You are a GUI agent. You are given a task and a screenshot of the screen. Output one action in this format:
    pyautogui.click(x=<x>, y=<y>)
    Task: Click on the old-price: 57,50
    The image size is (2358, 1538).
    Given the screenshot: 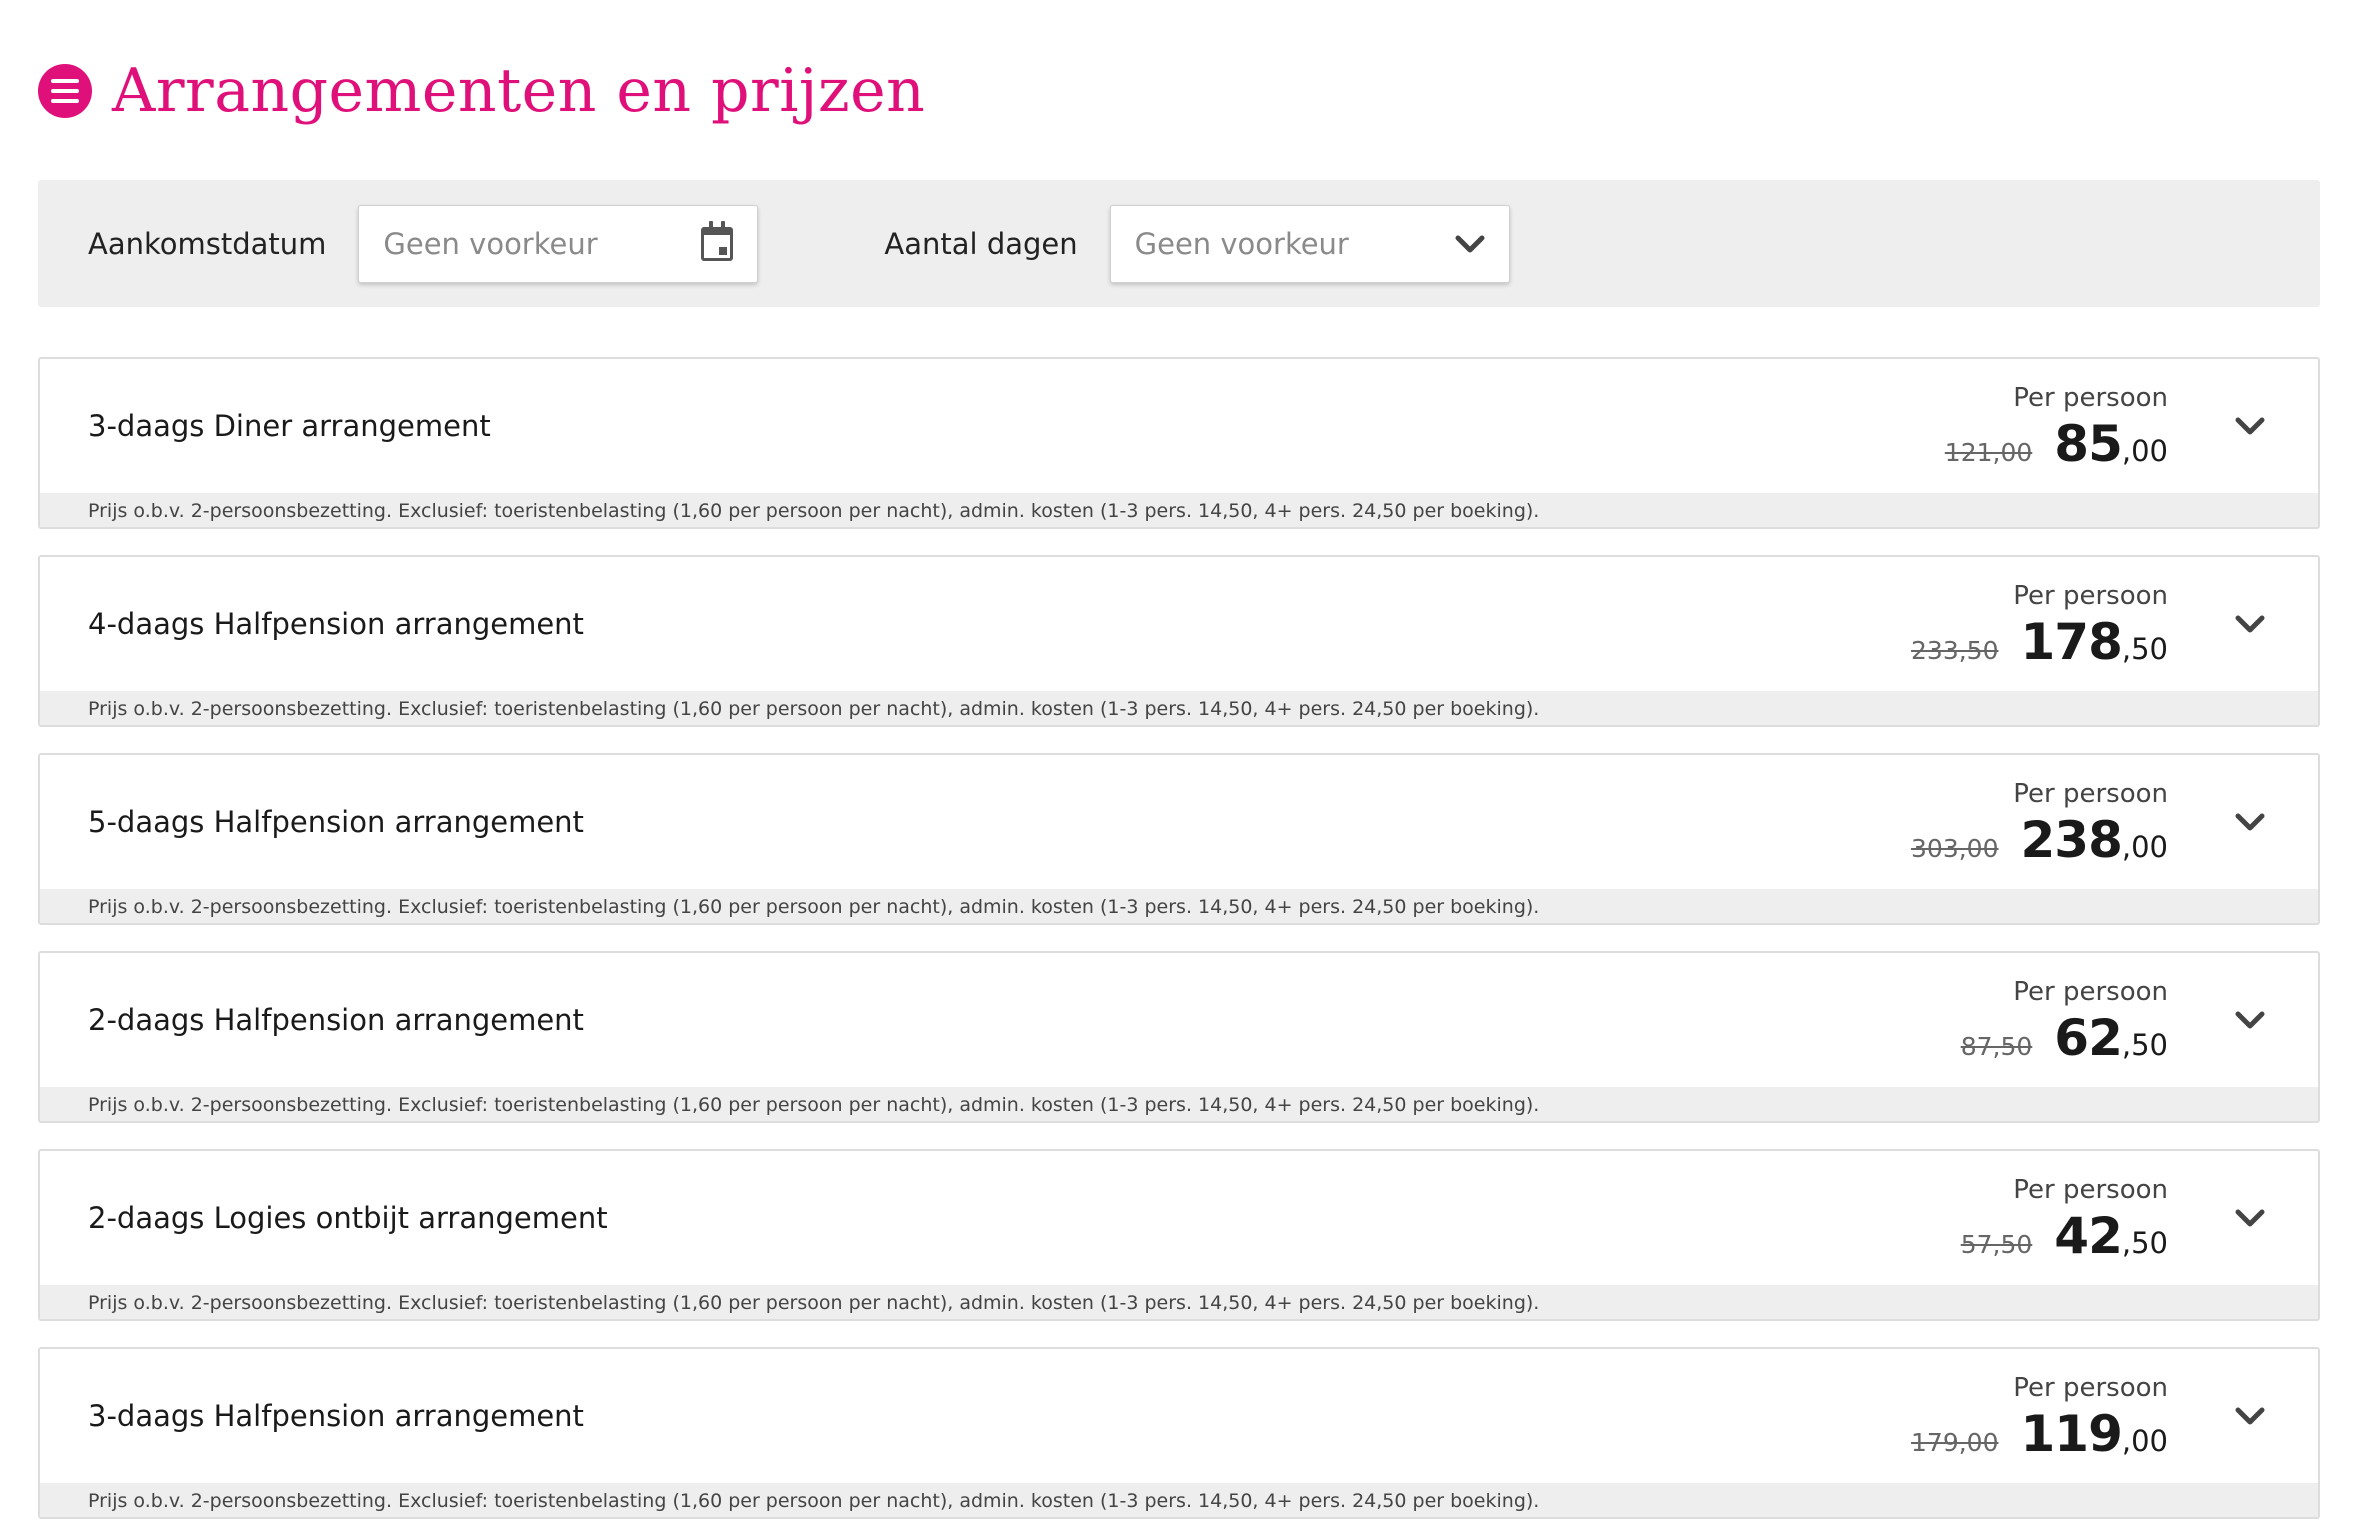 What is the action you would take?
    pyautogui.click(x=1996, y=1244)
    